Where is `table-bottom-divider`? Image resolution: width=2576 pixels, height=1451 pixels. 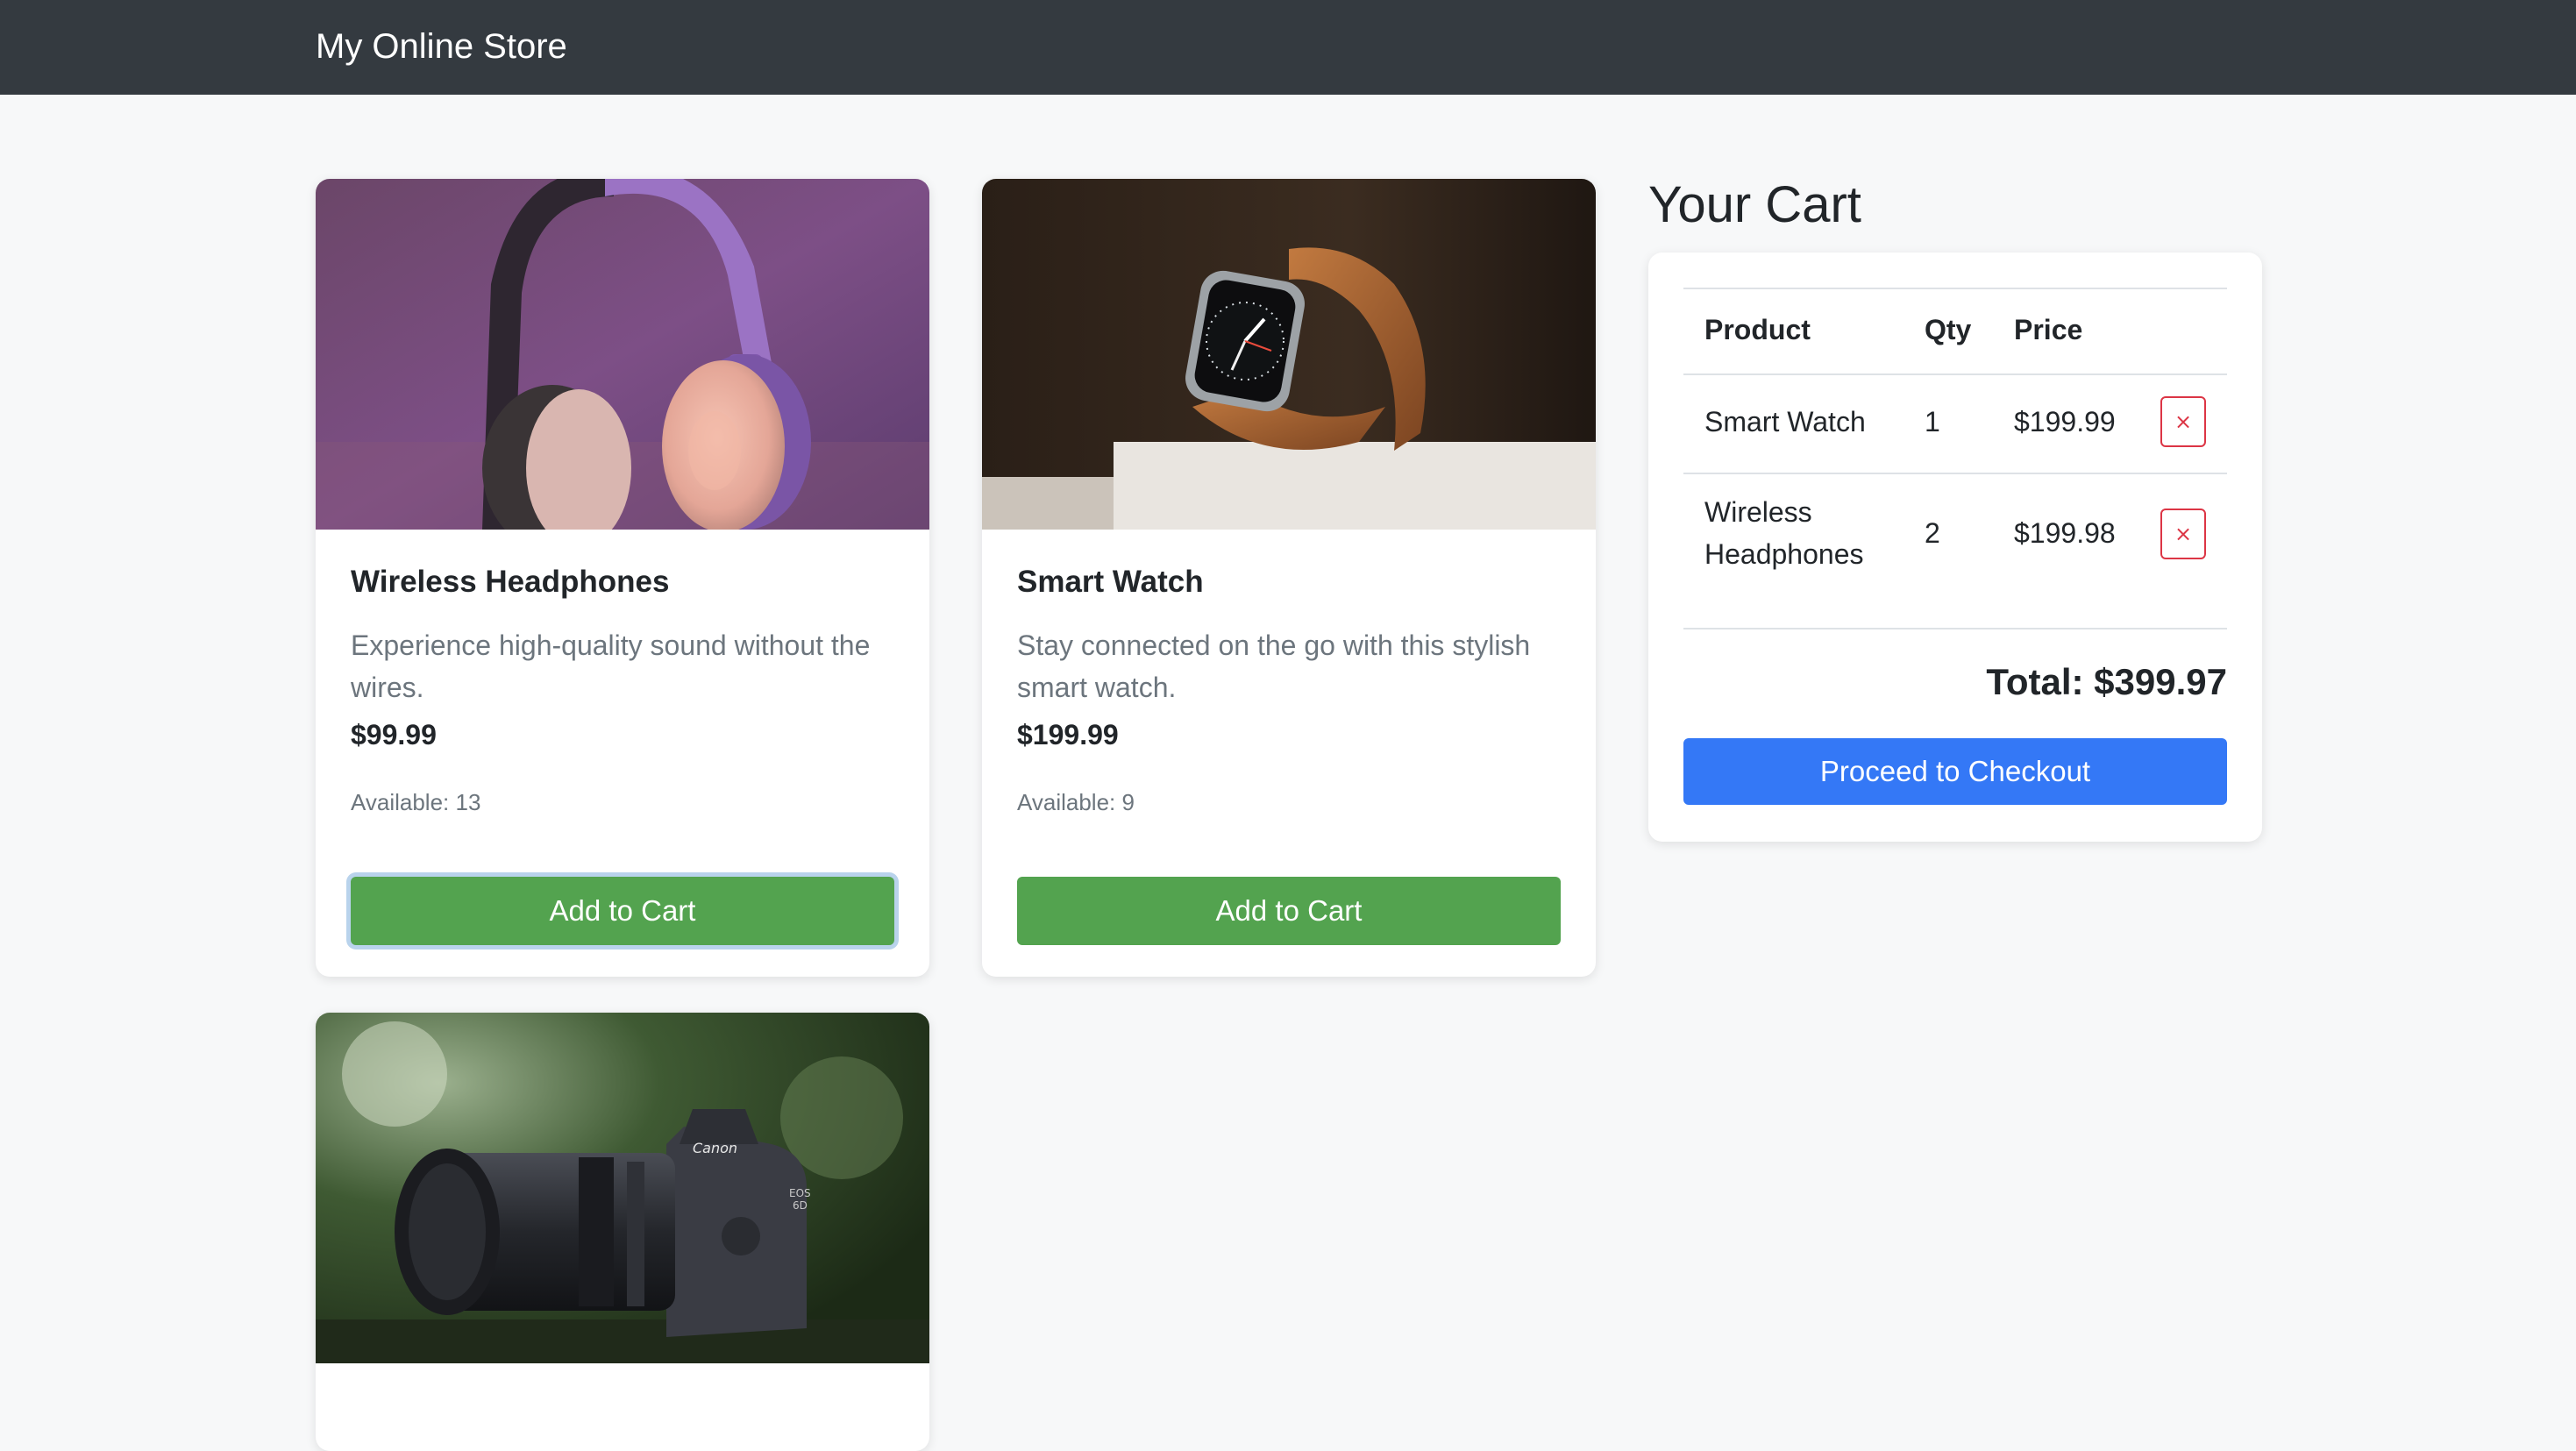
table-bottom-divider is located at coordinates (1955, 628).